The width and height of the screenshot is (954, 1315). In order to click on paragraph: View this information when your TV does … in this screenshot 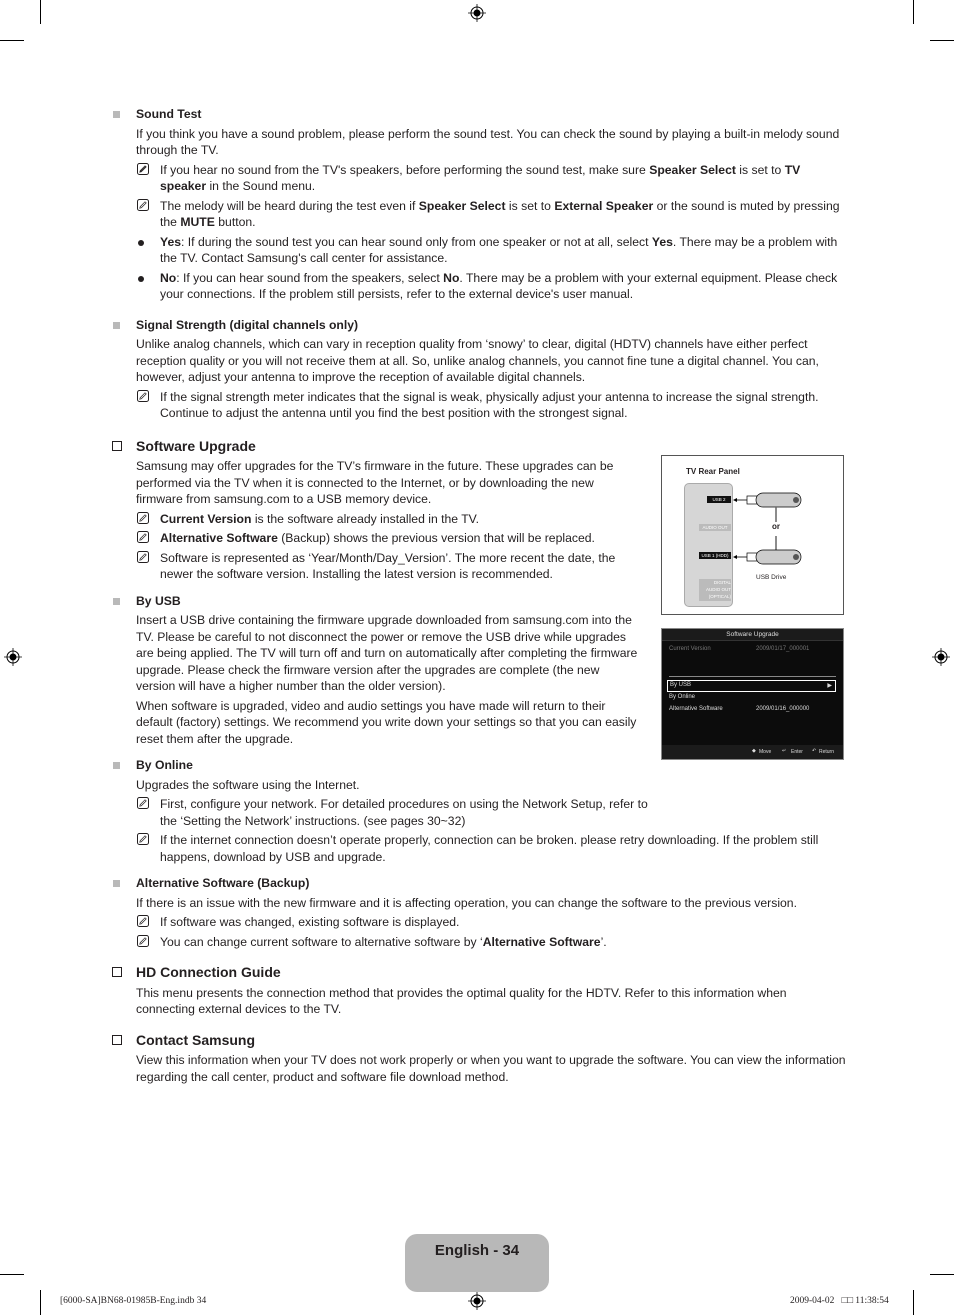, I will do `click(491, 1068)`.